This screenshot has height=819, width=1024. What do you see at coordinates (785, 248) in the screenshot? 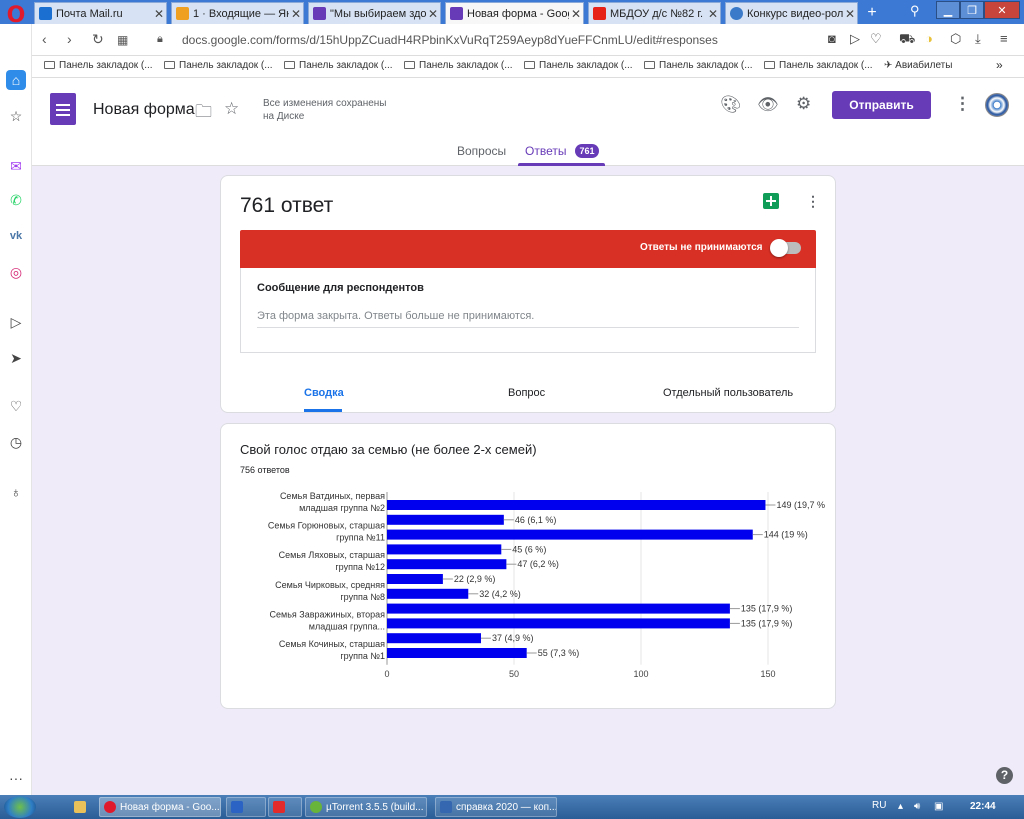
I see `accepting-responses-toggle` at bounding box center [785, 248].